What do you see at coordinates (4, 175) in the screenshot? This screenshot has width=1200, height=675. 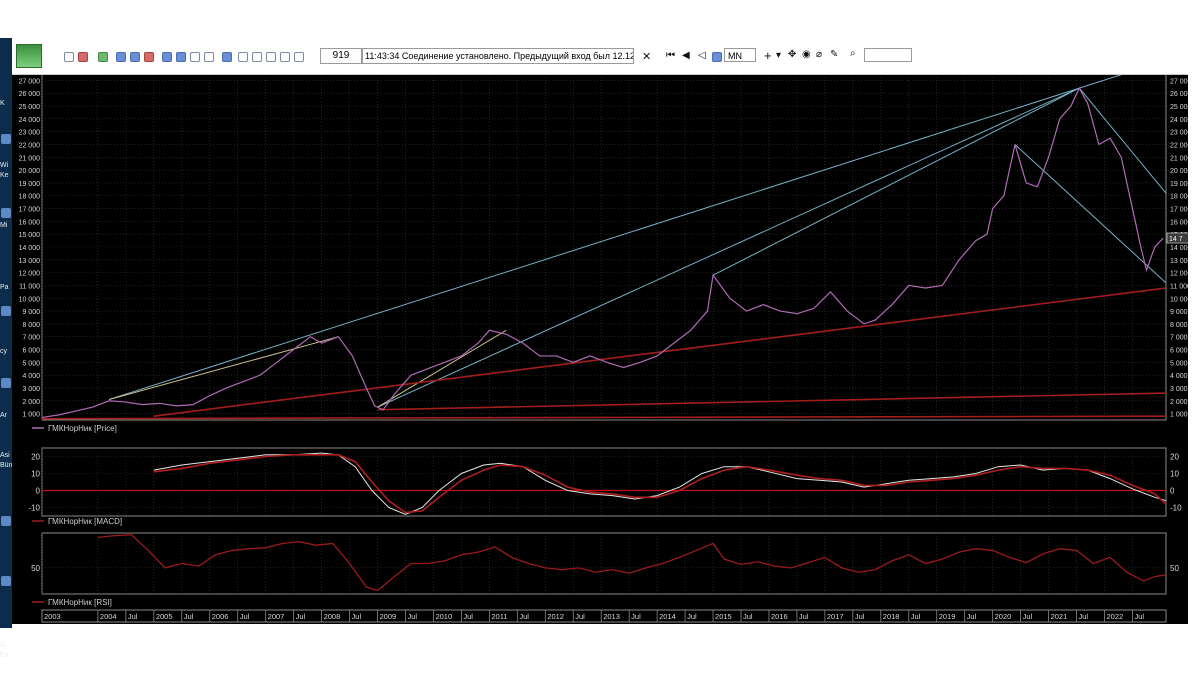 I see `desktop-label: Ke` at bounding box center [4, 175].